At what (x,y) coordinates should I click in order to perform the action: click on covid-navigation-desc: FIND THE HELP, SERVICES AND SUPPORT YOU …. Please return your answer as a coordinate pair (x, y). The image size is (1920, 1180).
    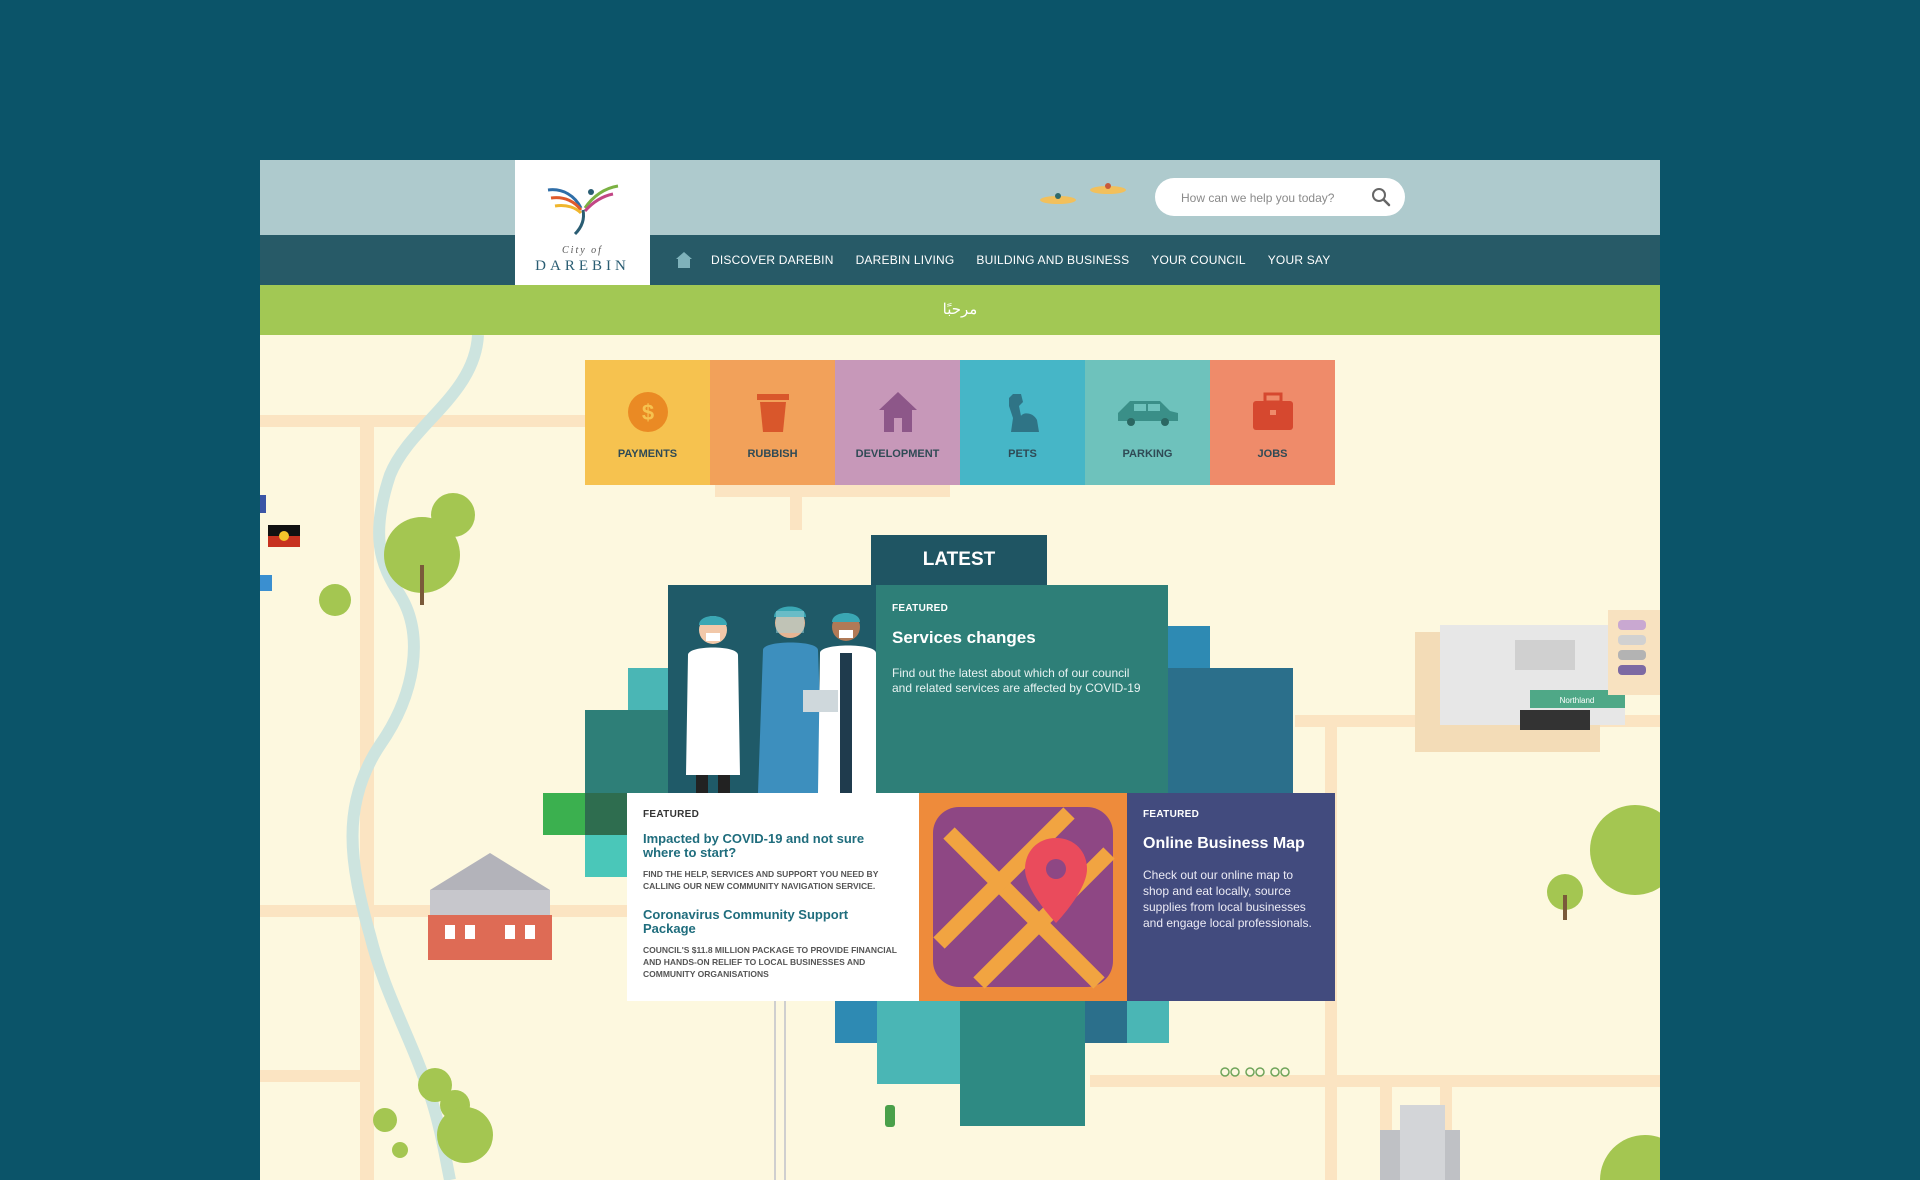
    Looking at the image, I should click on (761, 880).